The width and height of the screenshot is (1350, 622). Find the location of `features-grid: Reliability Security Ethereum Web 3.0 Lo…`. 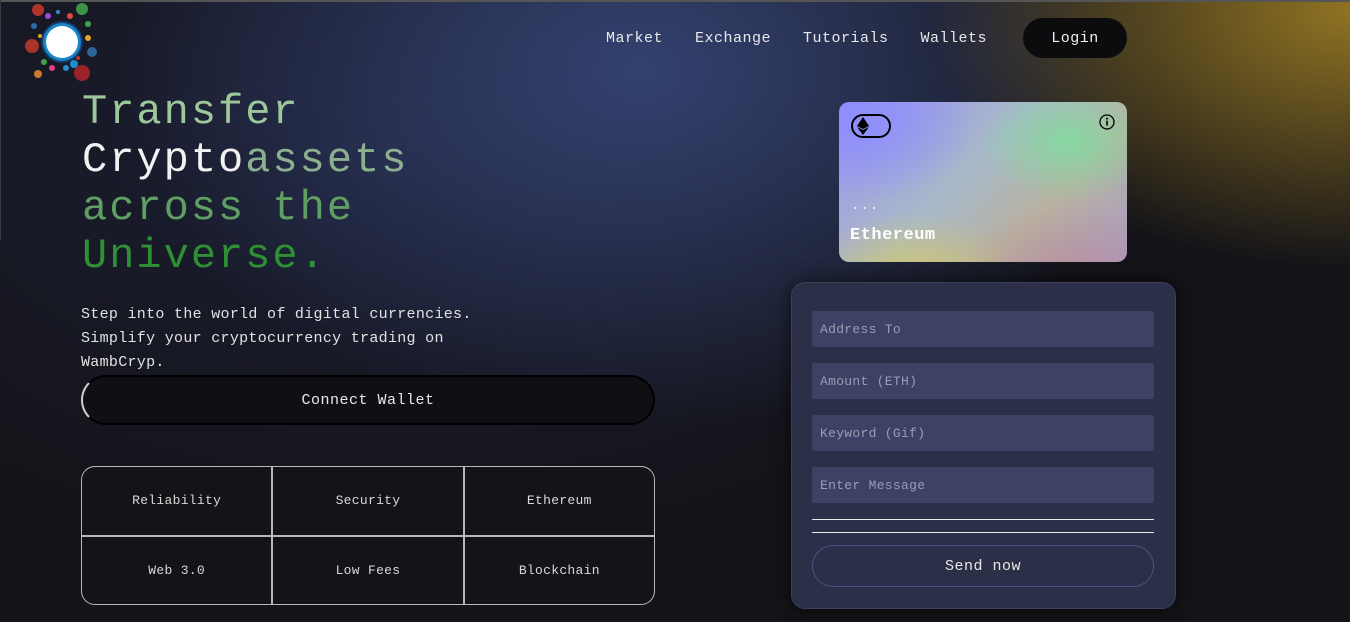

features-grid: Reliability Security Ethereum Web 3.0 Lo… is located at coordinates (368, 535).